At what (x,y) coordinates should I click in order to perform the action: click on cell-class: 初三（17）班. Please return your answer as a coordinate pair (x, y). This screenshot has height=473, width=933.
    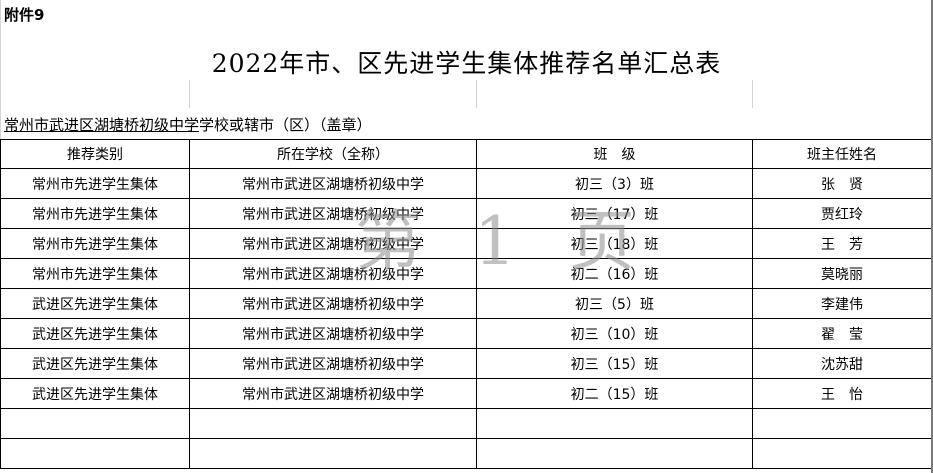
    Looking at the image, I should click on (614, 213).